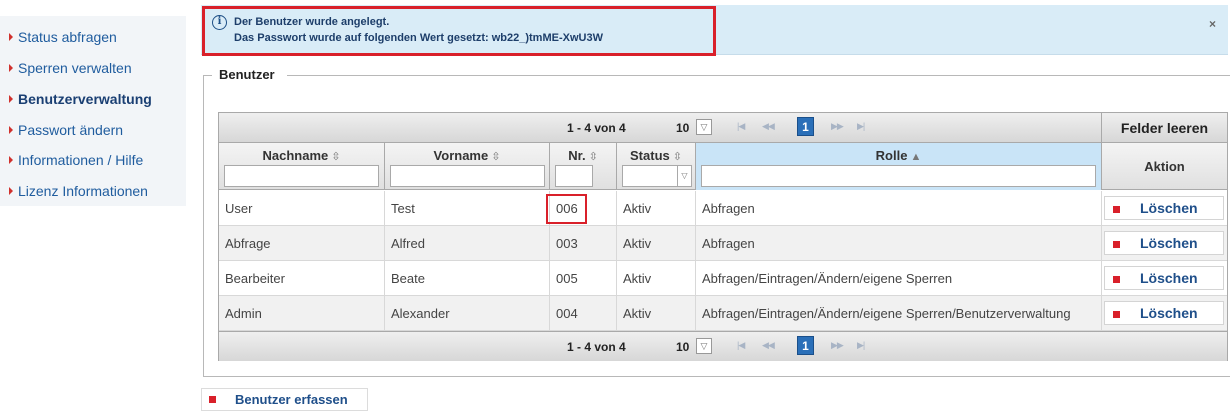 The width and height of the screenshot is (1230, 411). I want to click on create-user-button: Benutzer erfassen, so click(284, 399).